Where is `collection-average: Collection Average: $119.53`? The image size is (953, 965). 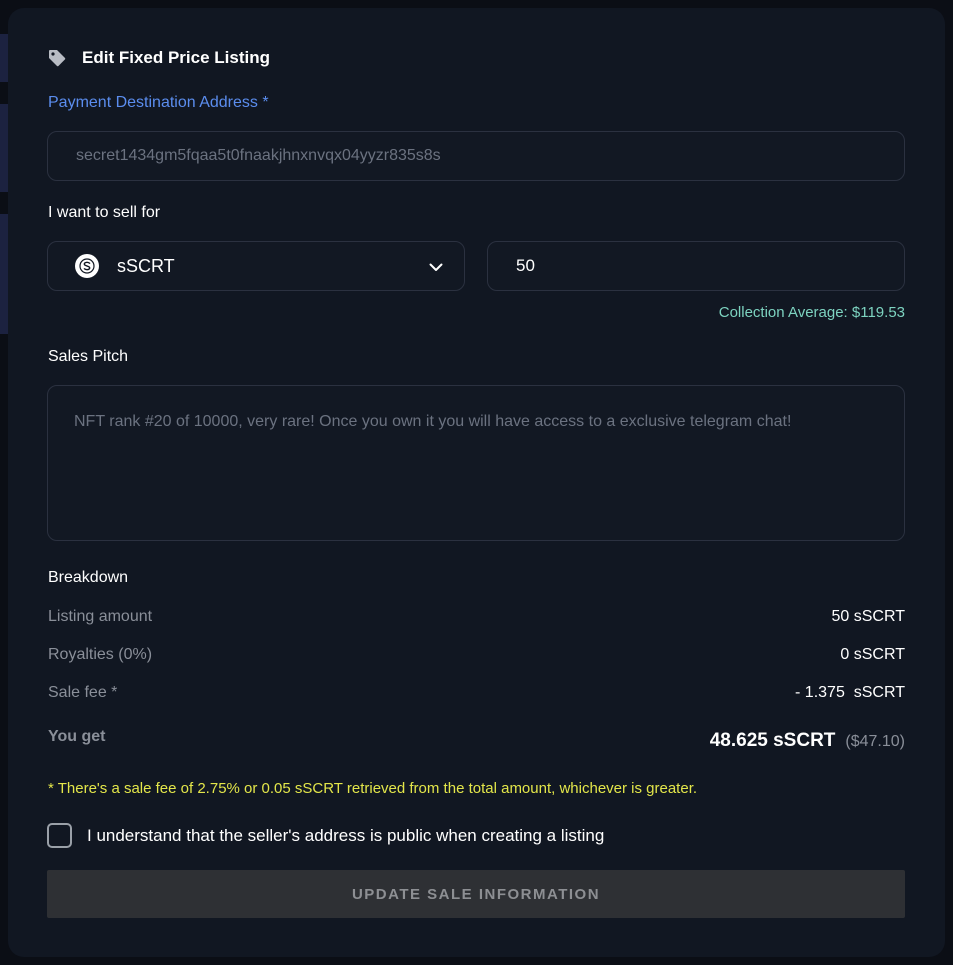
collection-average: Collection Average: $119.53 is located at coordinates (811, 312).